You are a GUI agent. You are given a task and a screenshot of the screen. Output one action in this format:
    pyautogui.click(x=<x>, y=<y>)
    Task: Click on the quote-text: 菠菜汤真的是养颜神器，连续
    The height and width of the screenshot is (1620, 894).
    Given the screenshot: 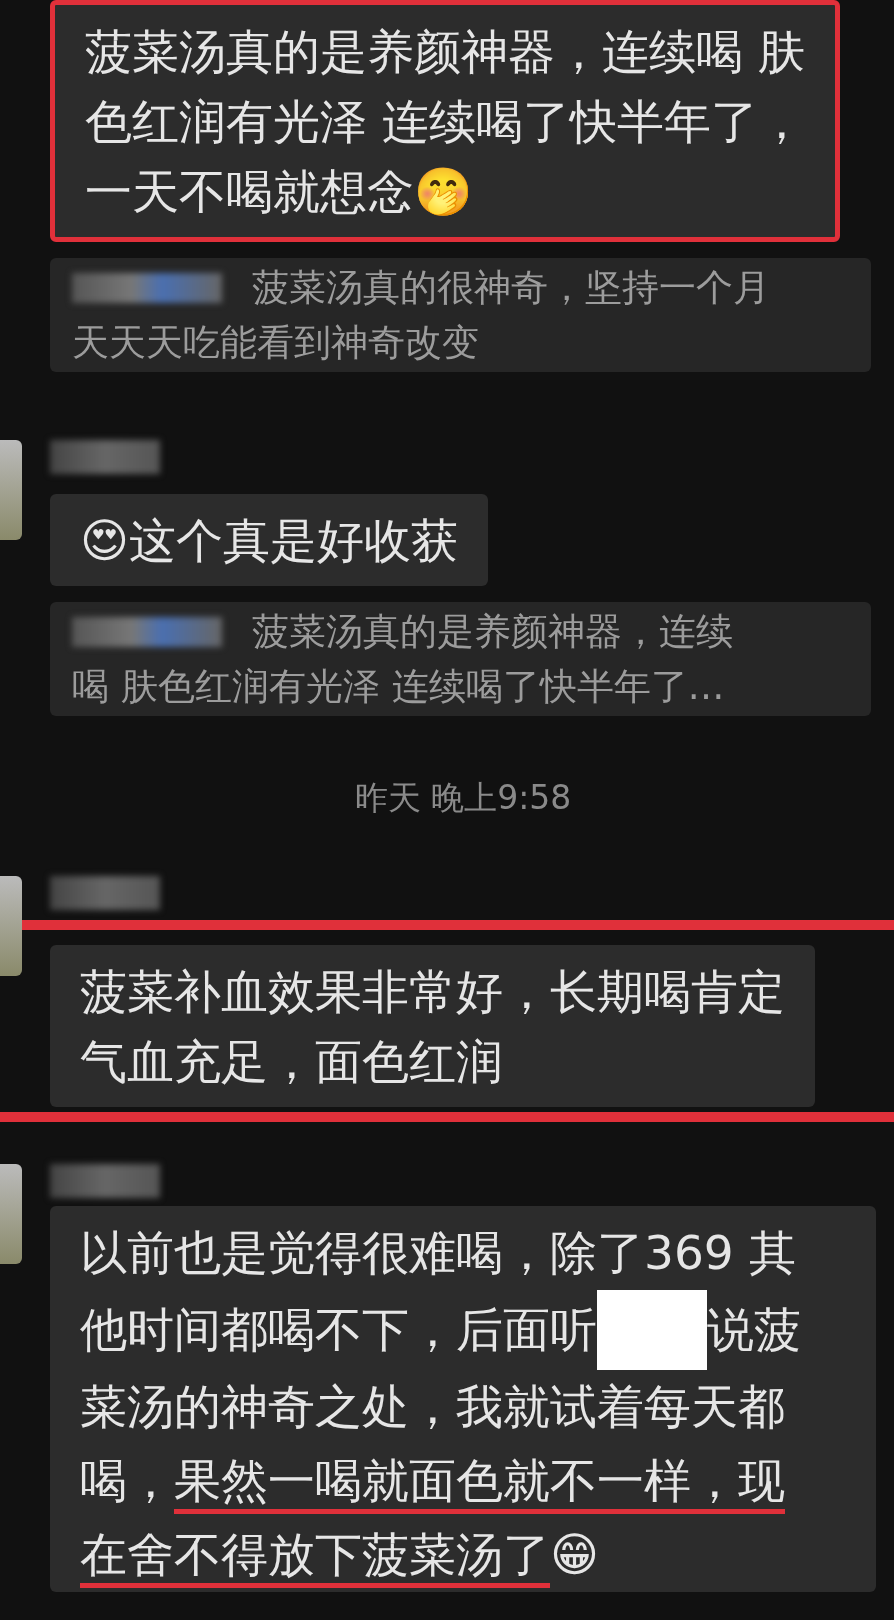 What is the action you would take?
    pyautogui.click(x=492, y=632)
    